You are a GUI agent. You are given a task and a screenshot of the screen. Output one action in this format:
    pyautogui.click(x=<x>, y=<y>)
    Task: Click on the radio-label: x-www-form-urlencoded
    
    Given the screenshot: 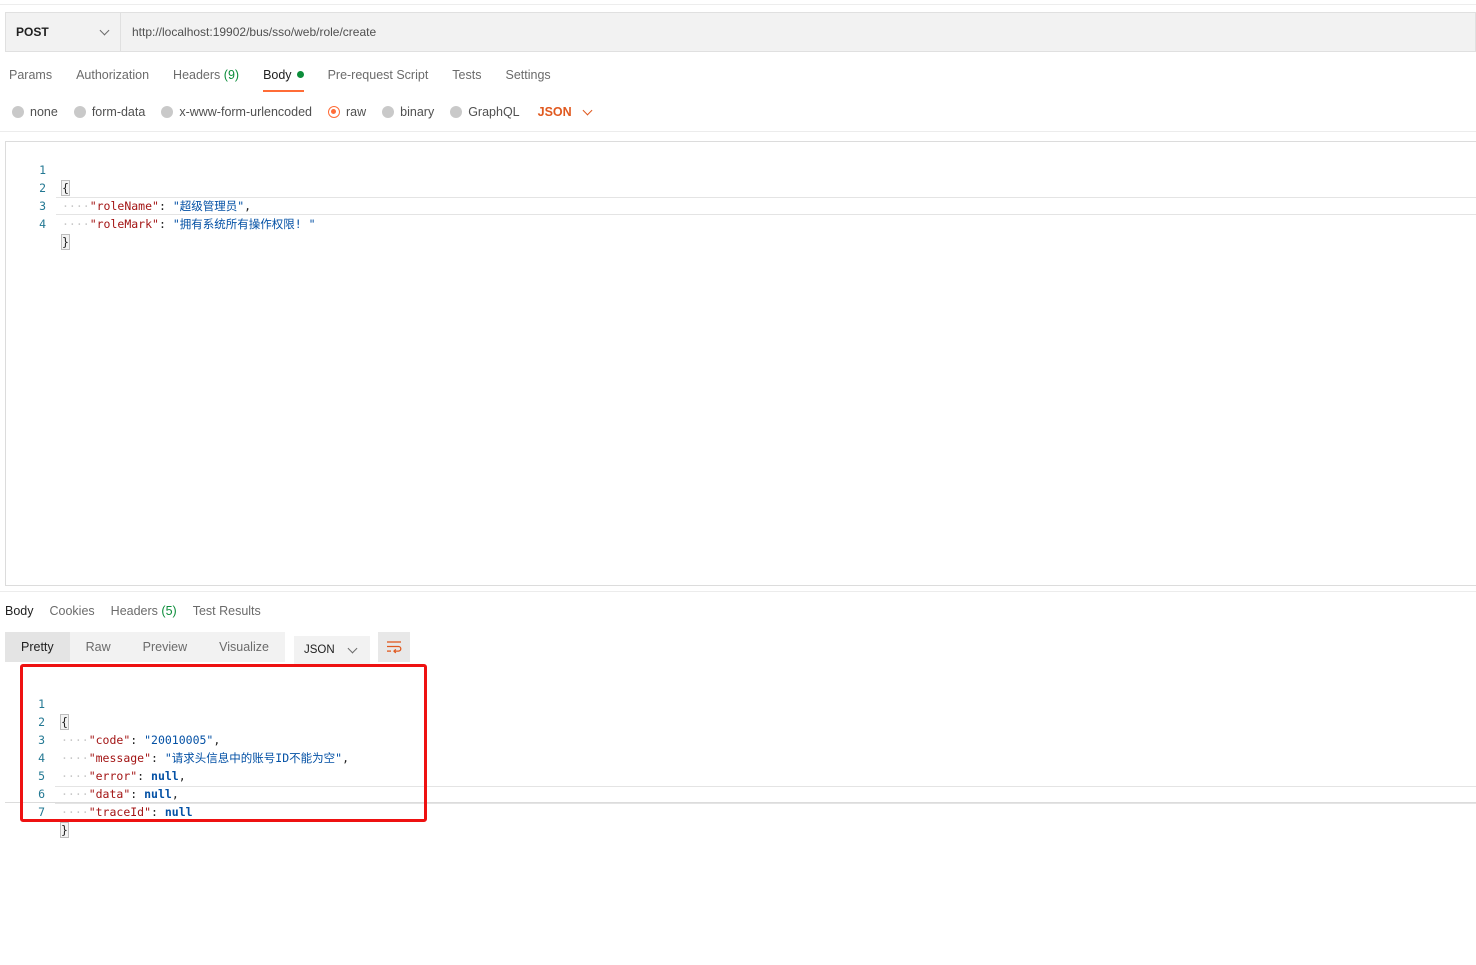 What is the action you would take?
    pyautogui.click(x=245, y=112)
    